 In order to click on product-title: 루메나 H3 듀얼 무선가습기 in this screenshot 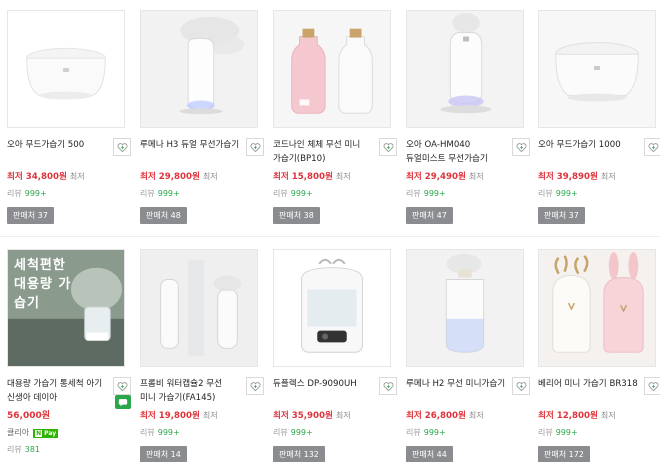, I will do `click(190, 145)`.